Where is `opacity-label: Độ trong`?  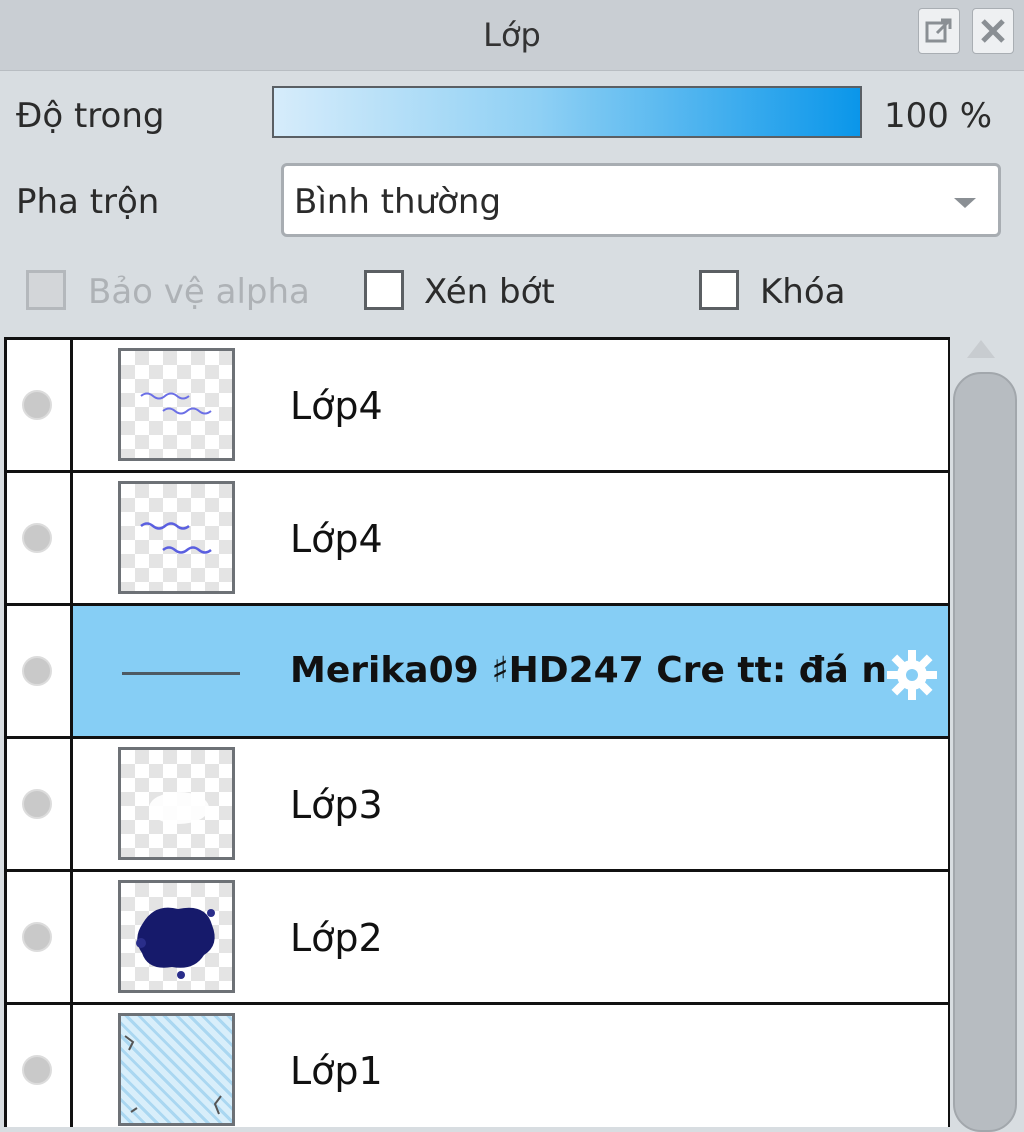 opacity-label: Độ trong is located at coordinates (90, 116).